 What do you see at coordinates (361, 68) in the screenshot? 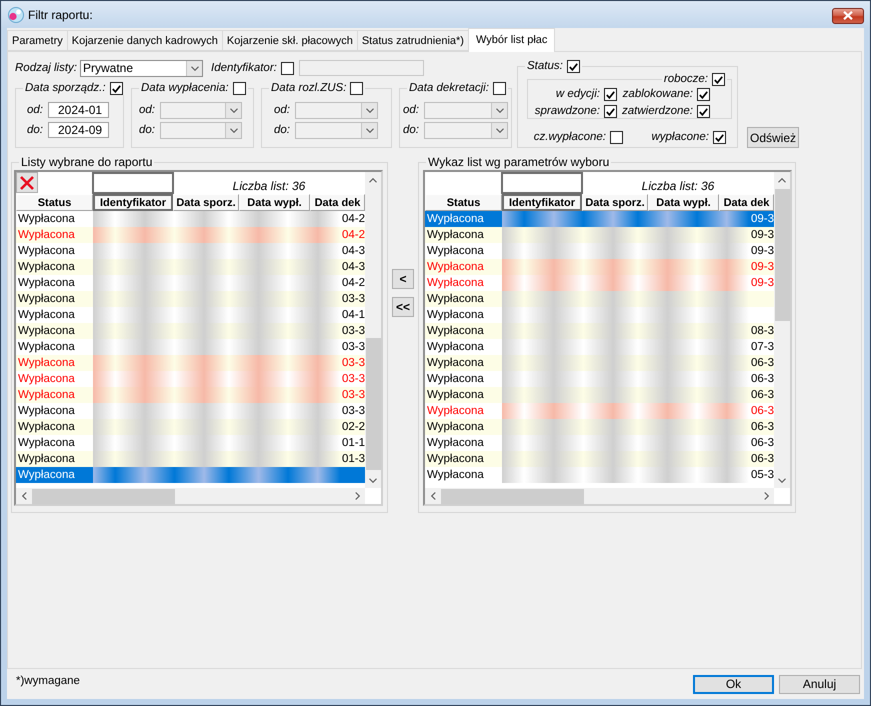
I see `identifier-field` at bounding box center [361, 68].